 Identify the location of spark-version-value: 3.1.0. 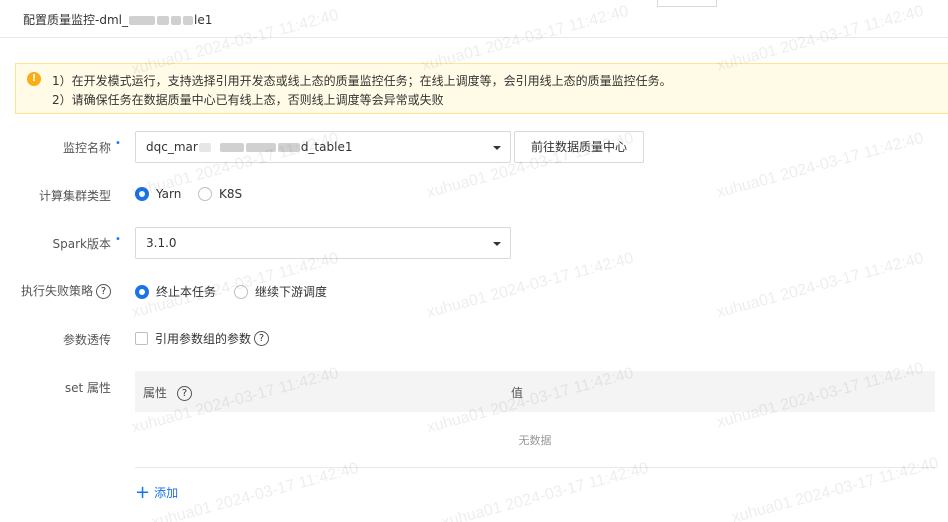
(161, 243).